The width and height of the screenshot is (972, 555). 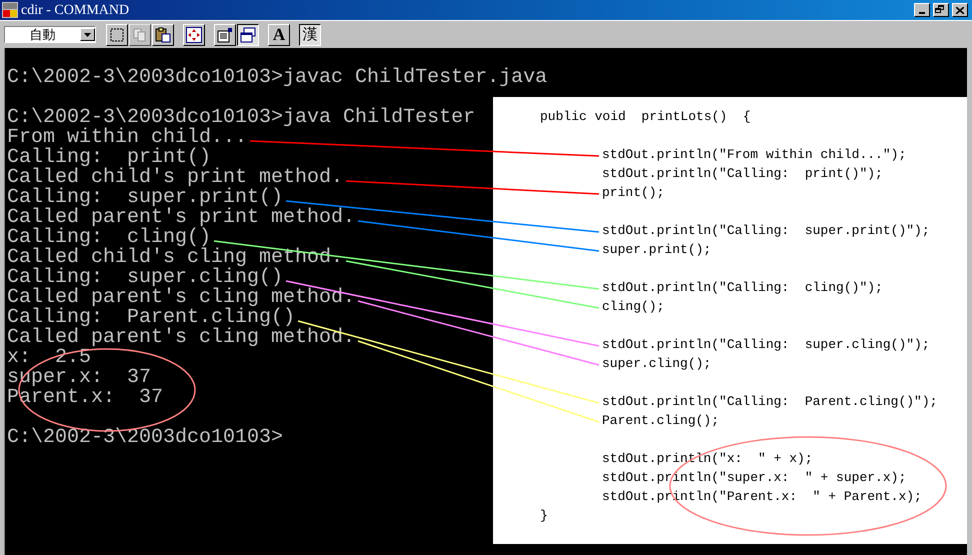 What do you see at coordinates (145, 438) in the screenshot?
I see `console-line: C:\2002-3\2003dco10103>` at bounding box center [145, 438].